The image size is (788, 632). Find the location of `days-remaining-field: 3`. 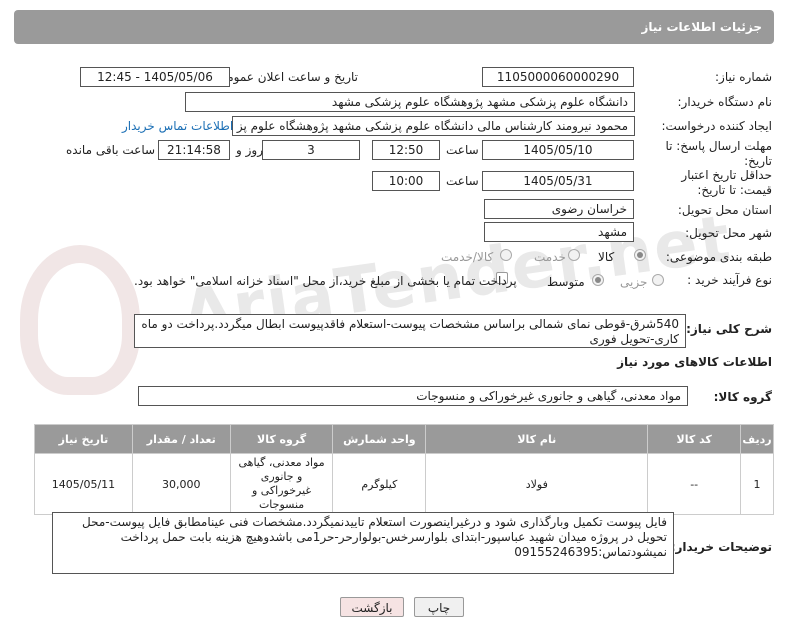

days-remaining-field: 3 is located at coordinates (311, 150).